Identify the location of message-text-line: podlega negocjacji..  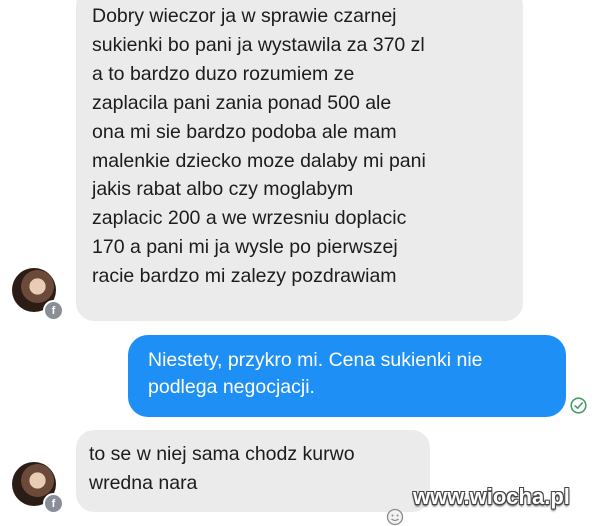
(231, 387).